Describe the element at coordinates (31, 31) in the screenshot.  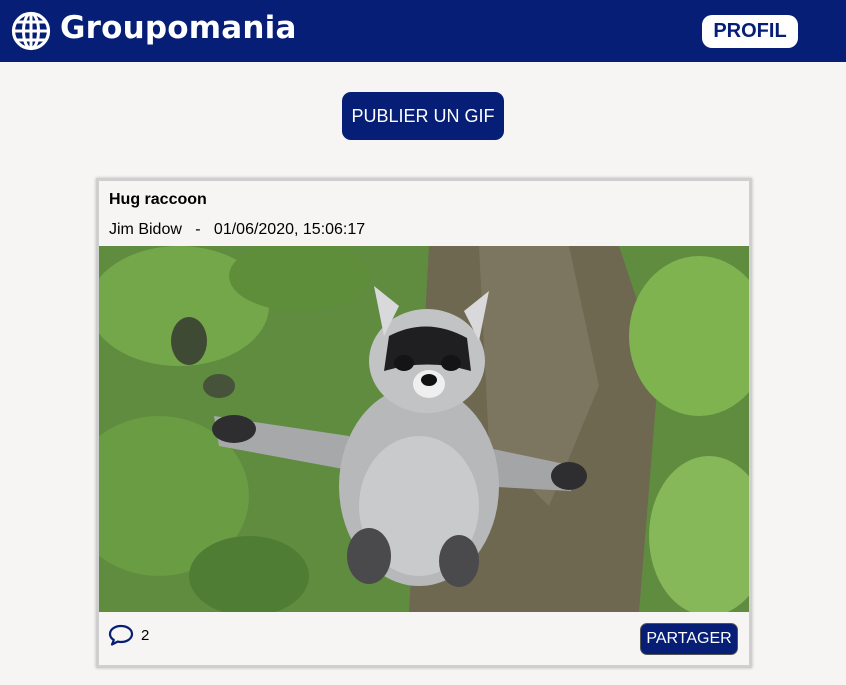
I see `globe-icon` at that location.